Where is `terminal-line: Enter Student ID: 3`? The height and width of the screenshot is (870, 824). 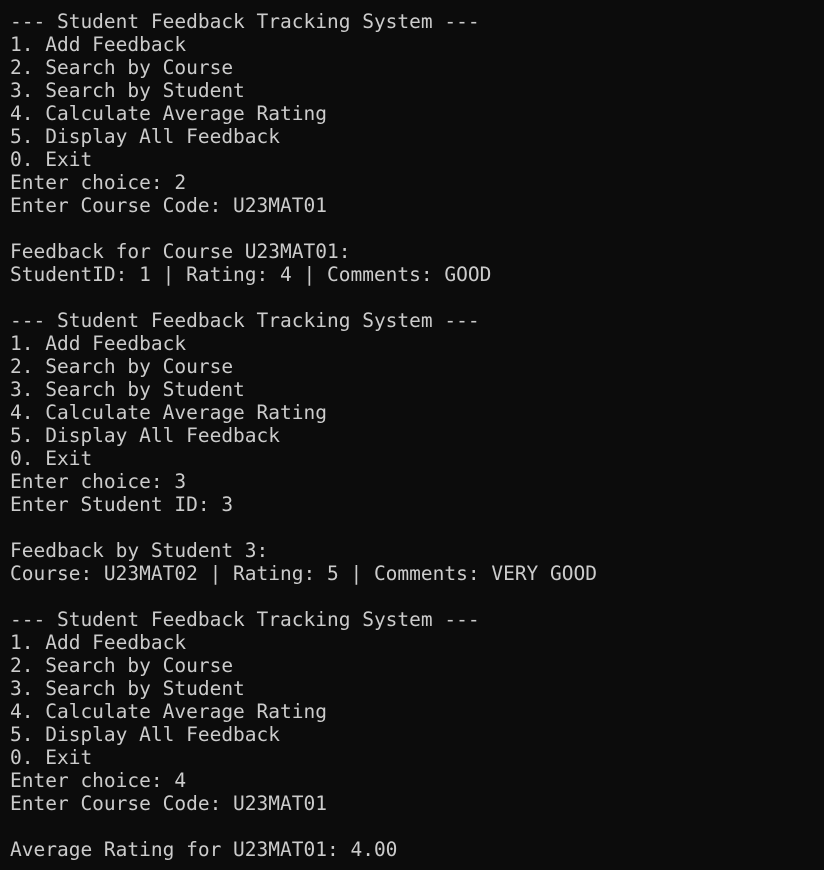 terminal-line: Enter Student ID: 3 is located at coordinates (122, 504).